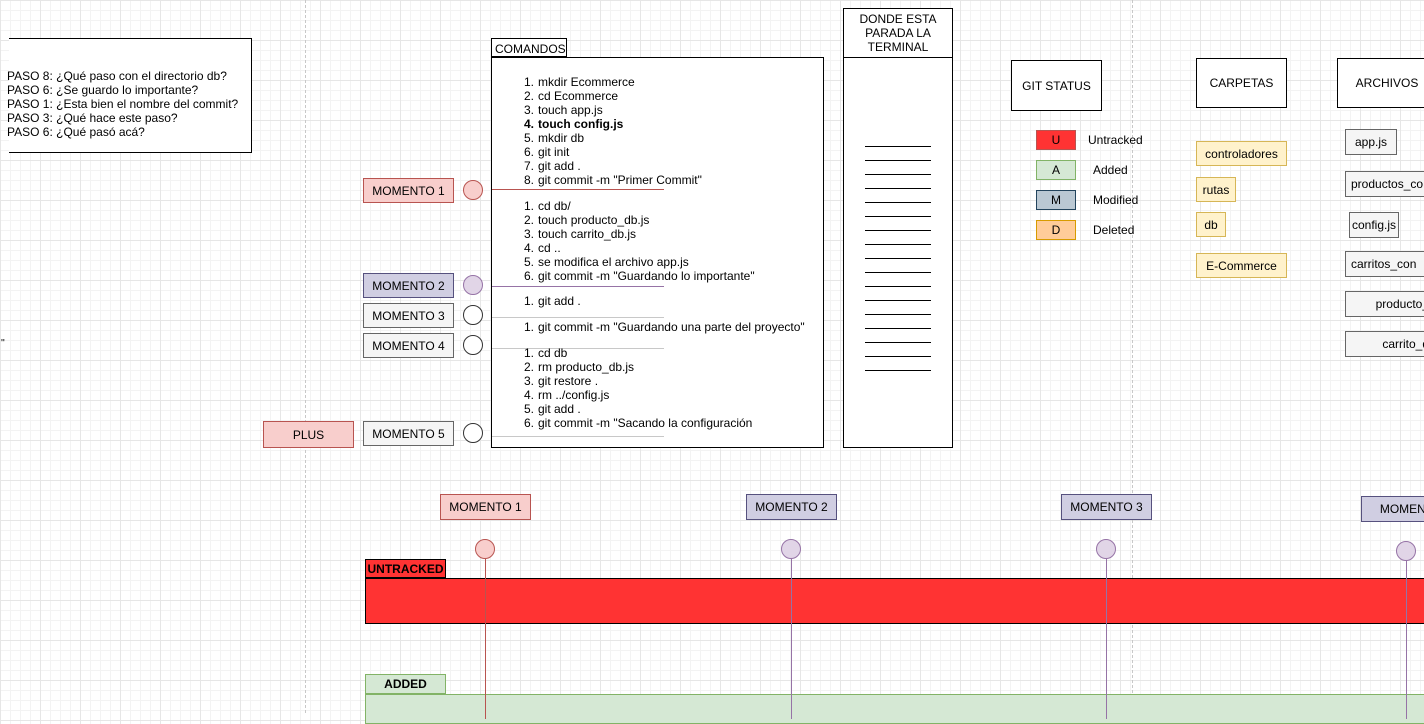  Describe the element at coordinates (1116, 200) in the screenshot. I see `status-label: Modified` at that location.